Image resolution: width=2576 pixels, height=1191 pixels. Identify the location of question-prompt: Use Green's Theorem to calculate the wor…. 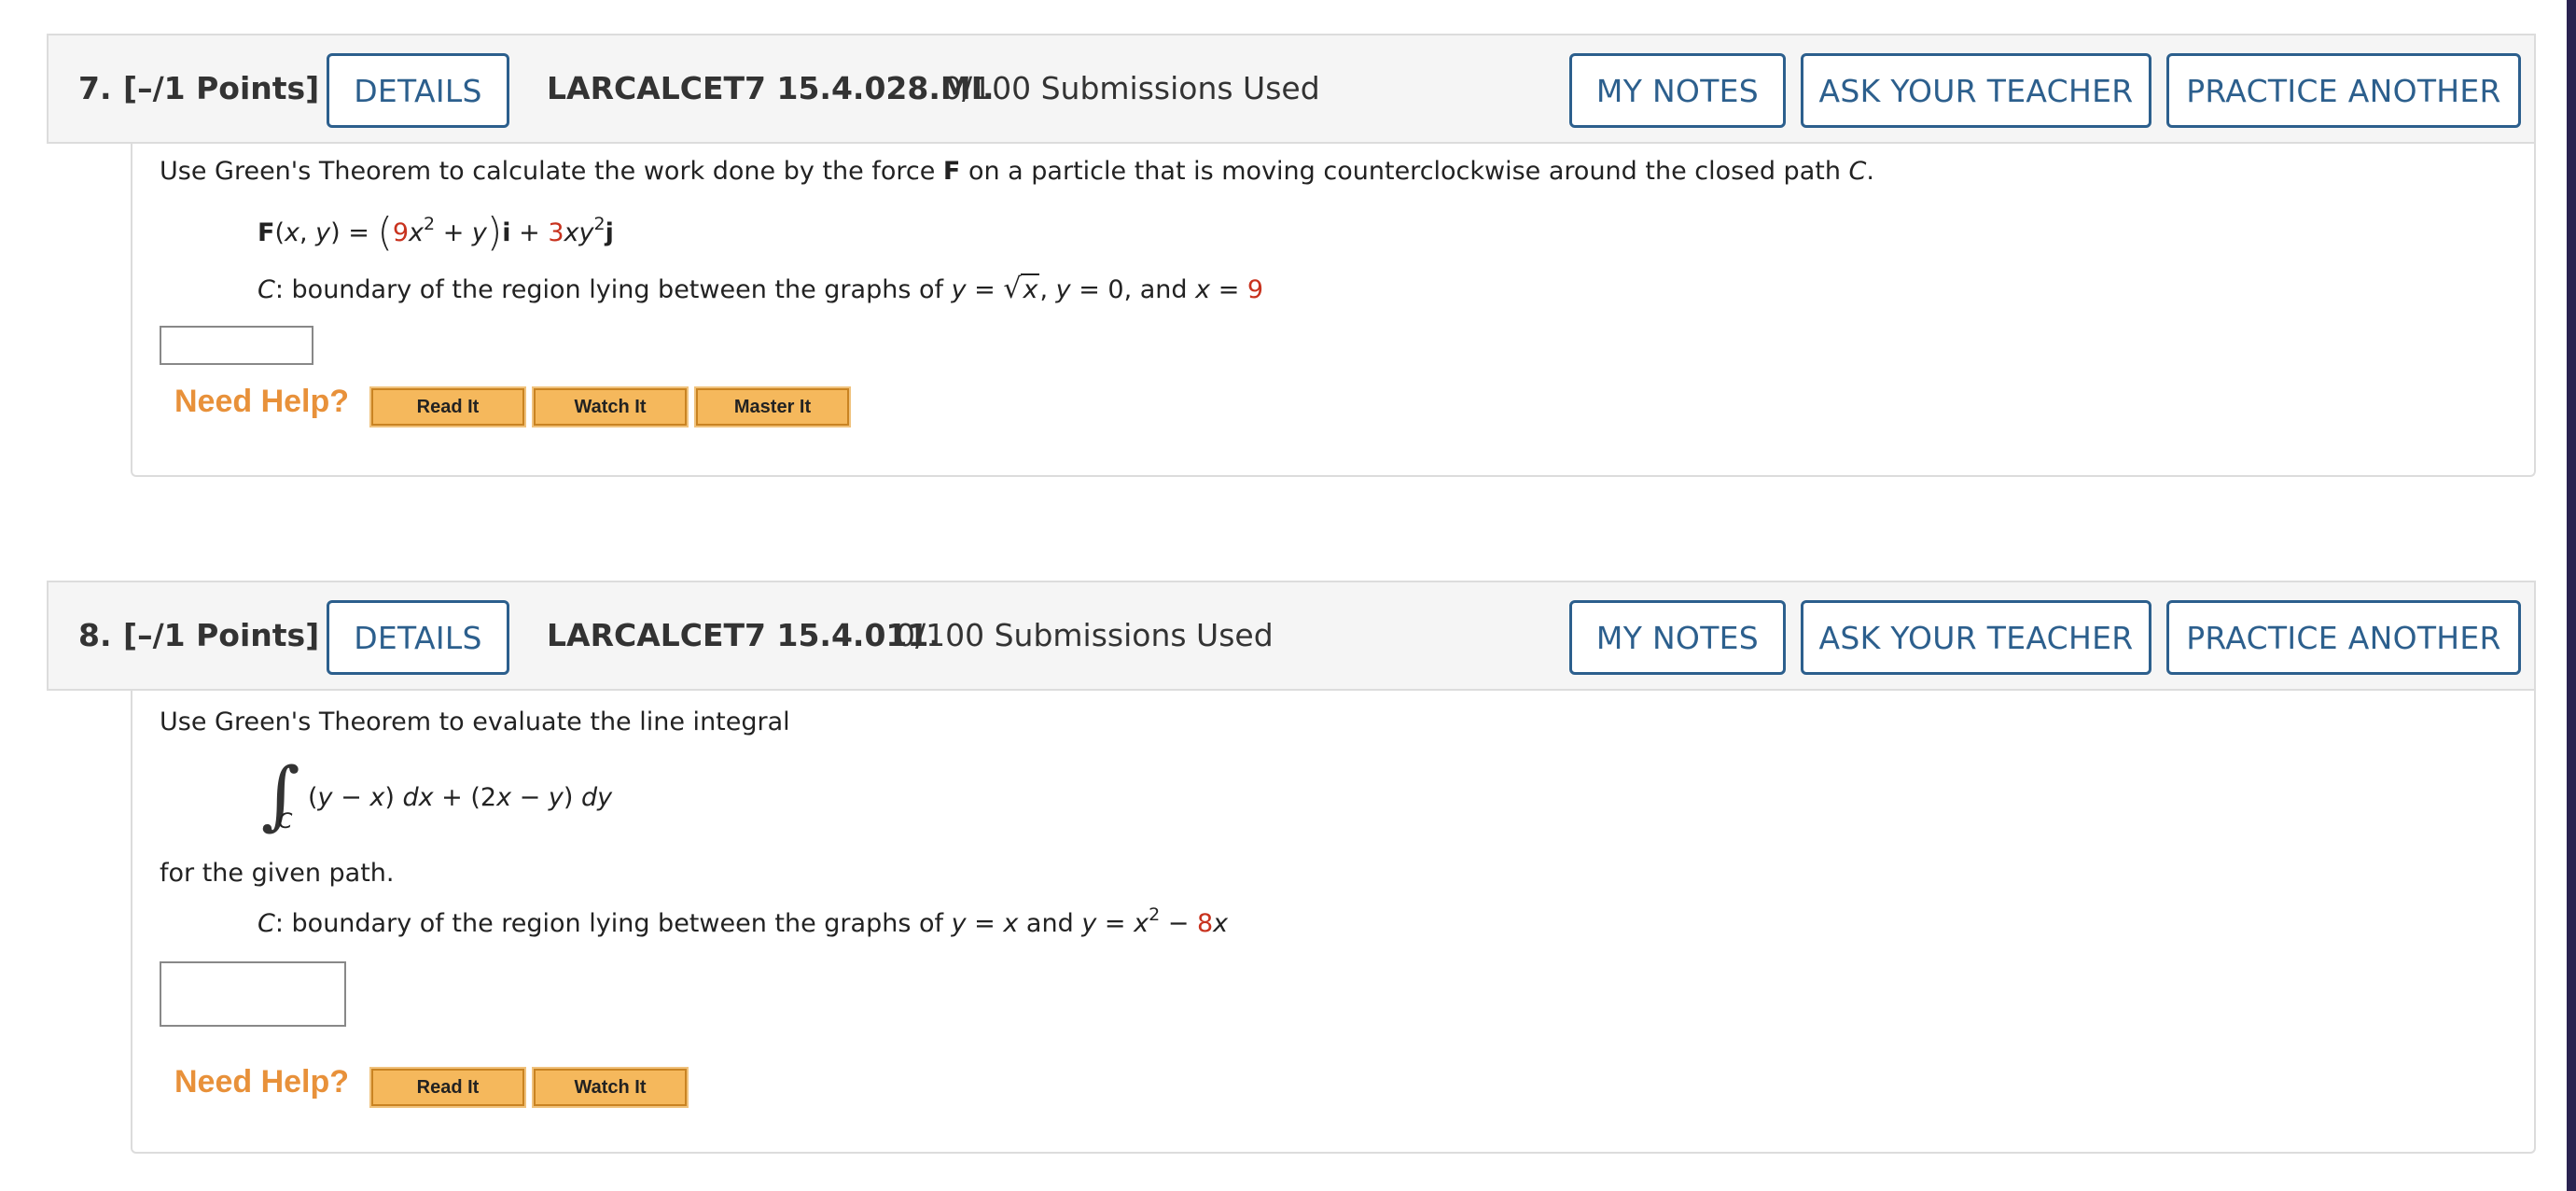
(1017, 171).